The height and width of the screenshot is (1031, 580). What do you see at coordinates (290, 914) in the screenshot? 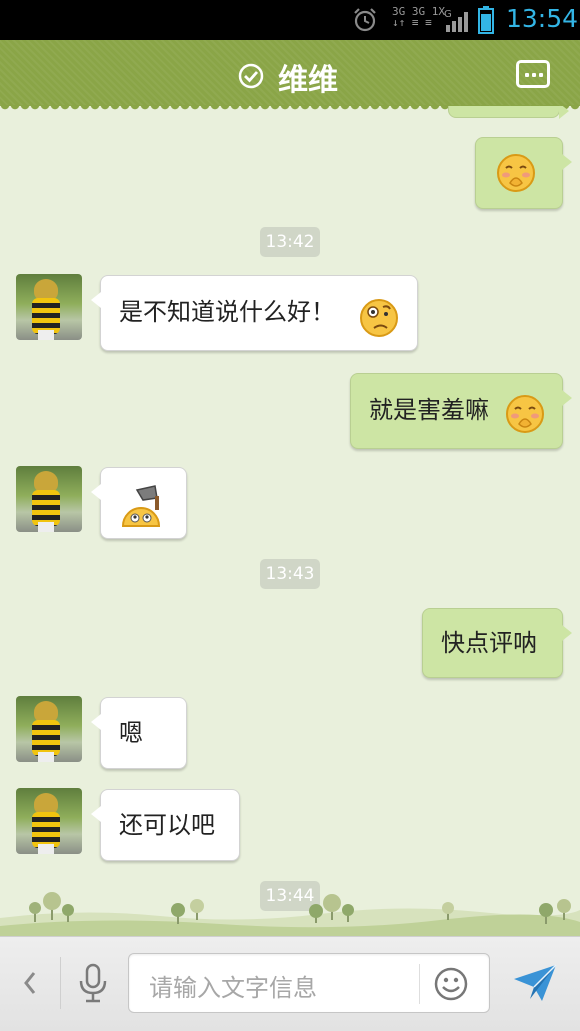
I see `scenery-decoration` at bounding box center [290, 914].